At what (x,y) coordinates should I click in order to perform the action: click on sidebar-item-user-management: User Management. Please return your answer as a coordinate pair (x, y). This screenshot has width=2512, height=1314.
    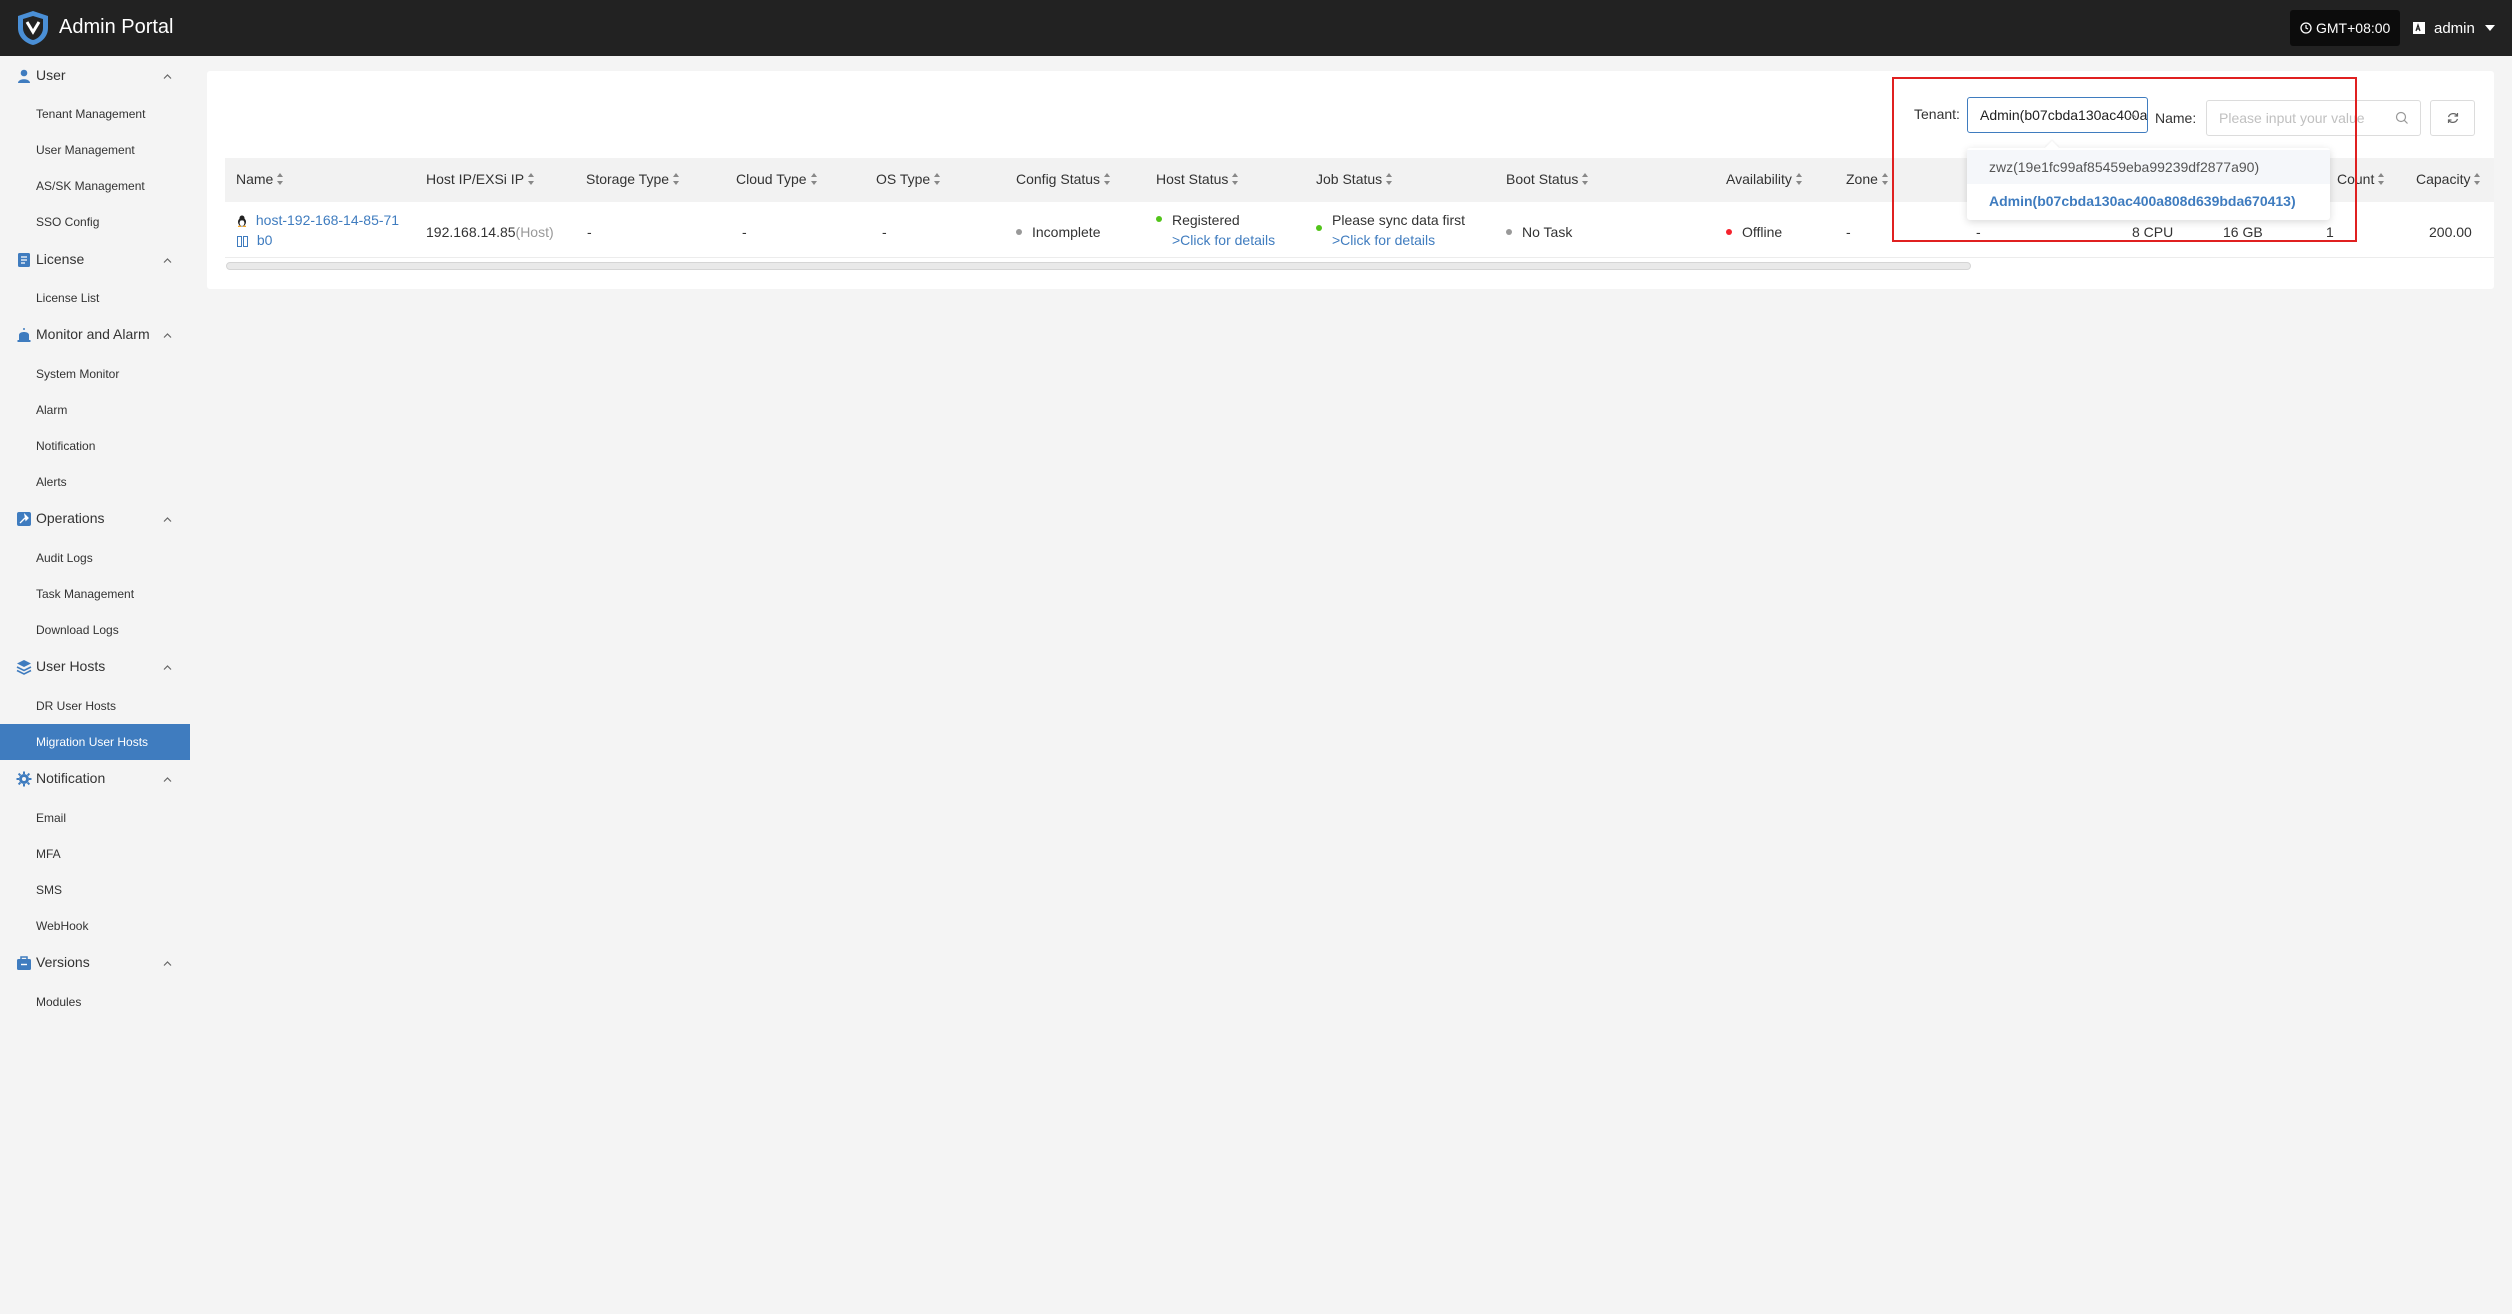
    Looking at the image, I should click on (95, 150).